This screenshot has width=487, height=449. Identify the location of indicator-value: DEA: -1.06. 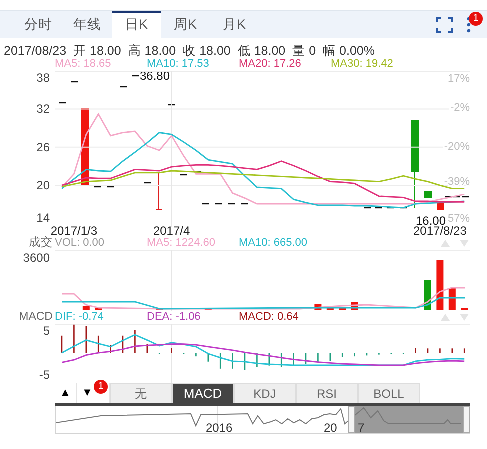
(174, 317).